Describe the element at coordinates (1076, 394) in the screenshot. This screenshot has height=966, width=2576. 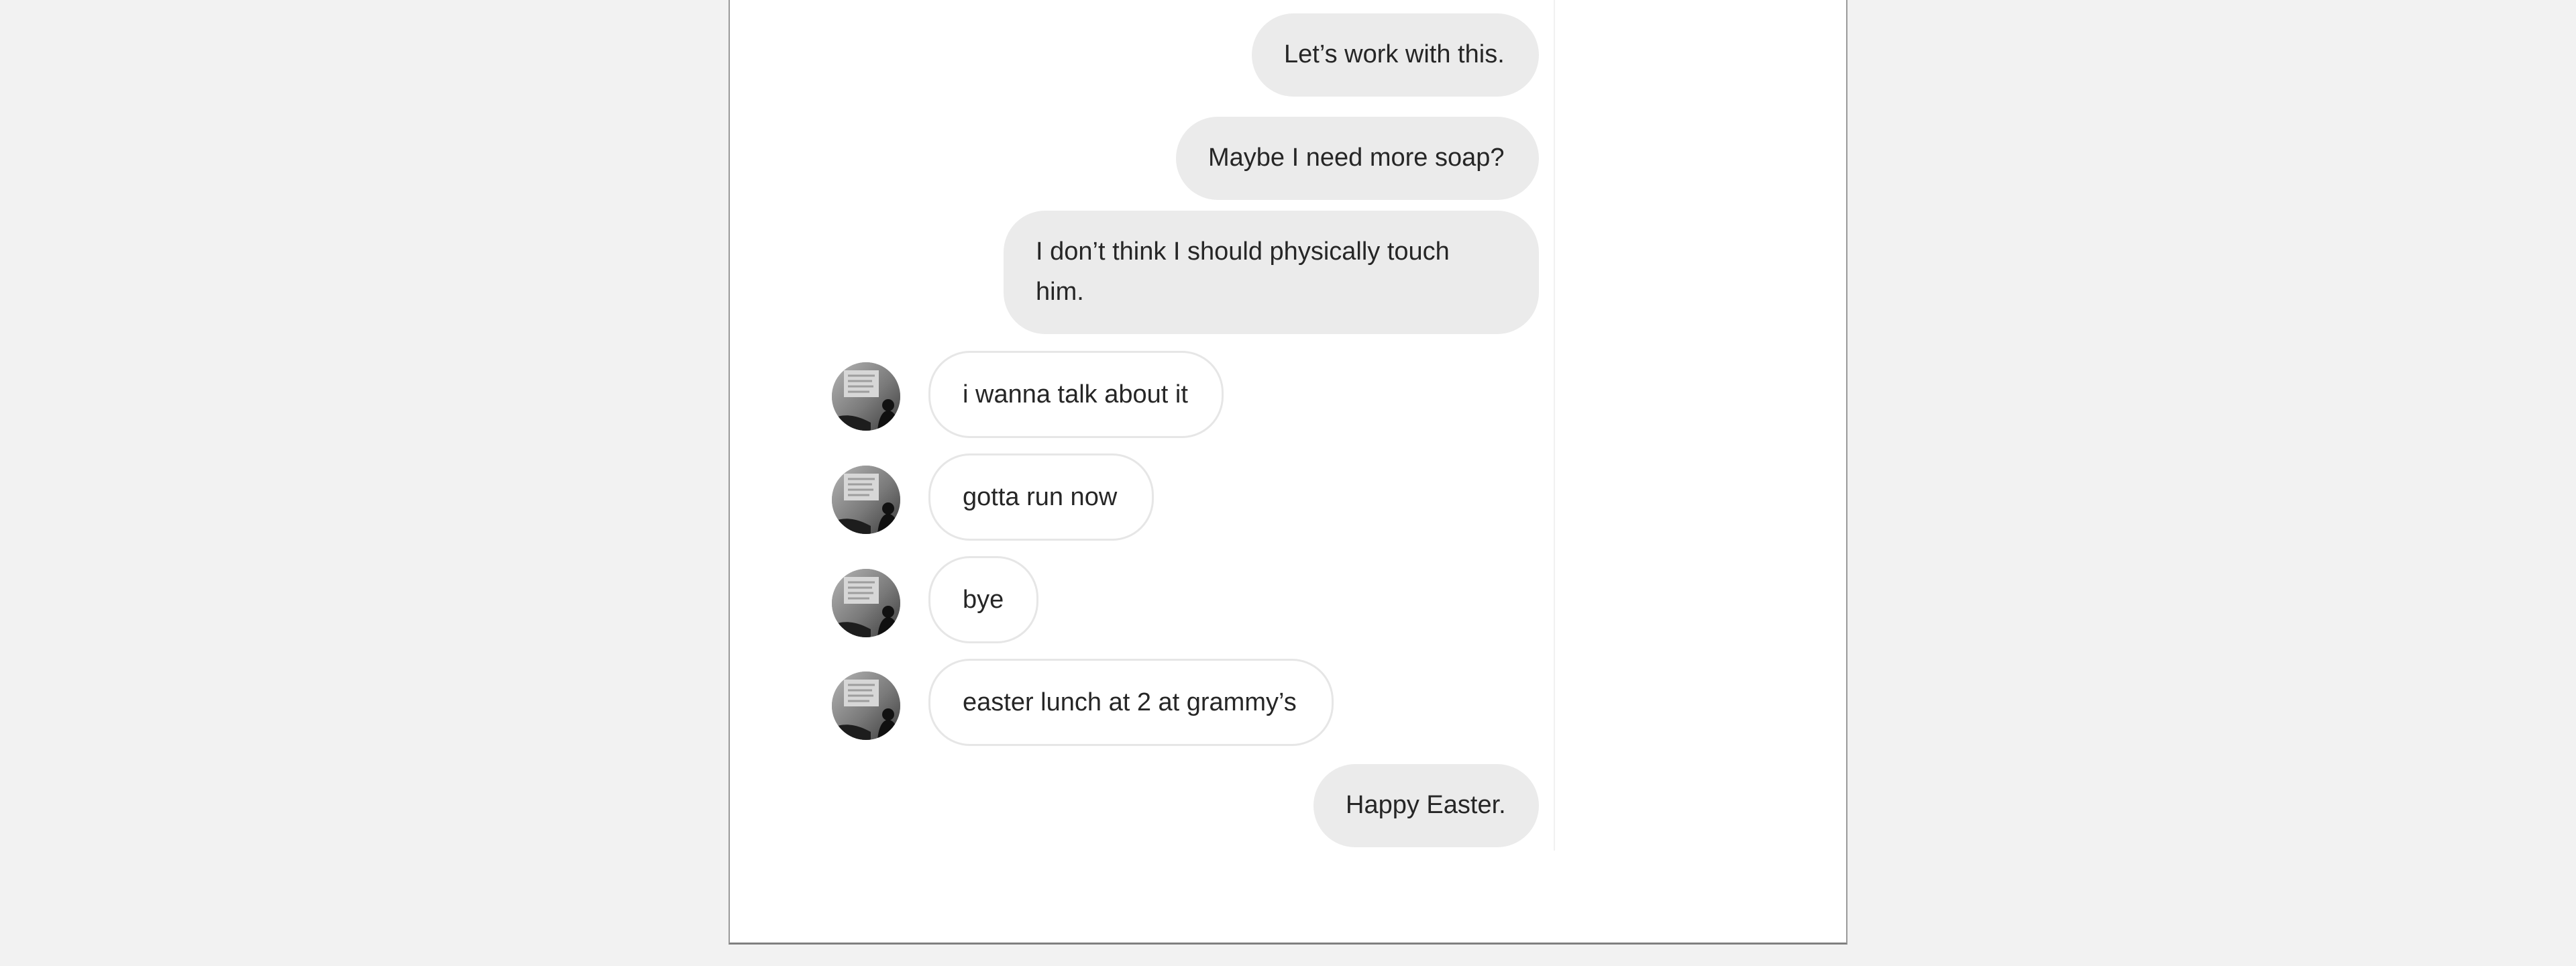
I see `received-message: i wanna talk about it` at that location.